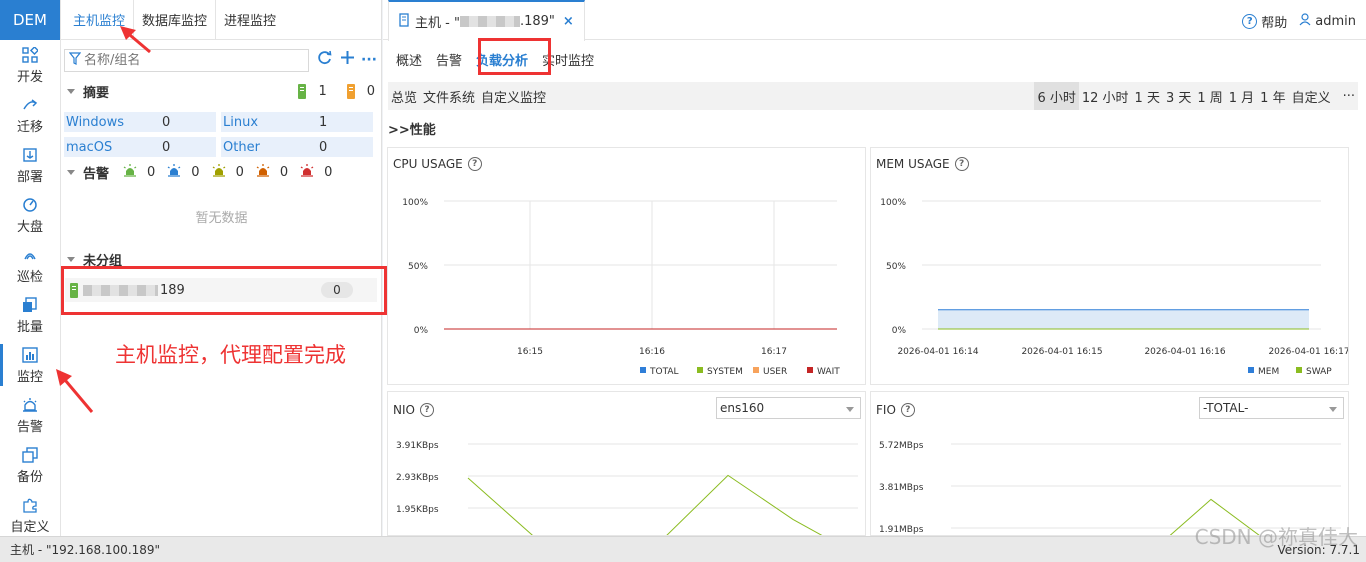 The image size is (1366, 562). I want to click on nav-label: 部署, so click(29, 177).